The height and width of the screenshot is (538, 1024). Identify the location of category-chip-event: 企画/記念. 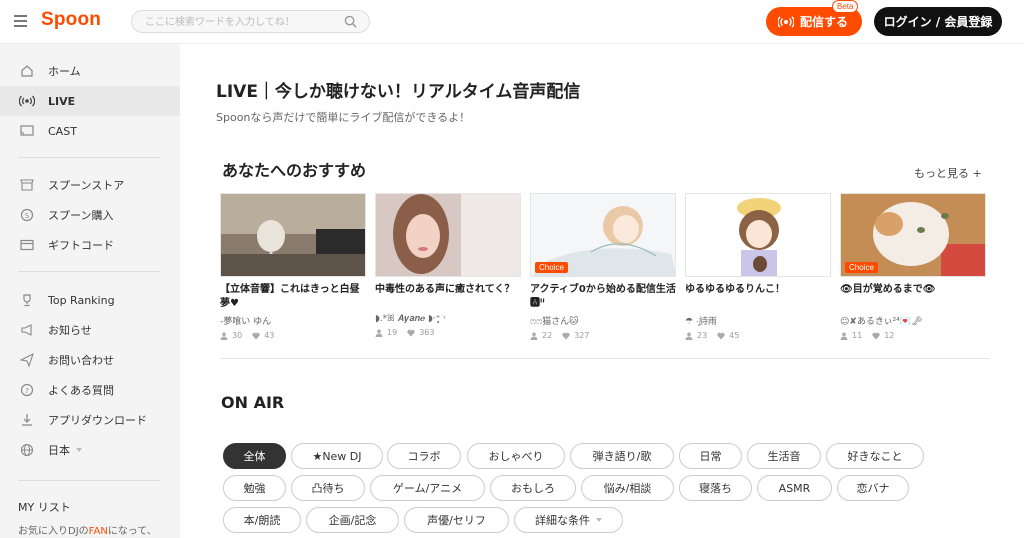
(352, 520).